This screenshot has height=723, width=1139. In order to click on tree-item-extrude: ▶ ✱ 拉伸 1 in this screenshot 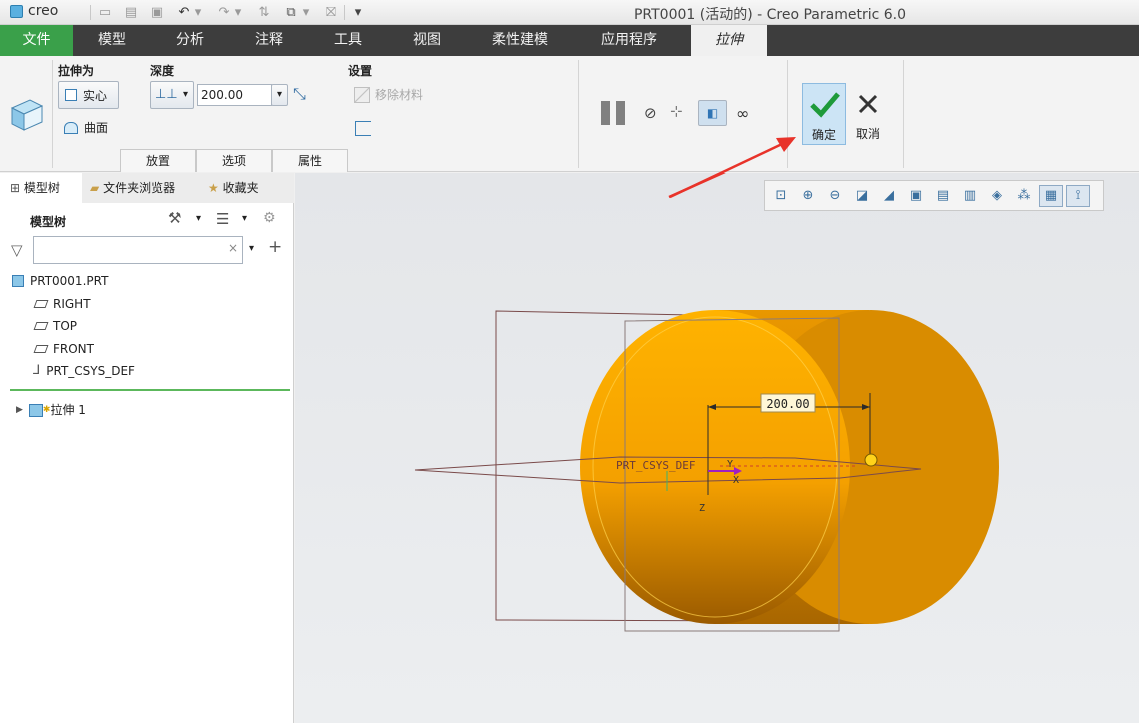, I will do `click(51, 410)`.